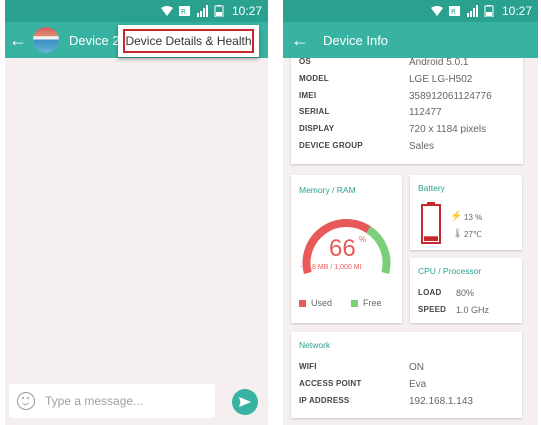  I want to click on detail-value: 112477, so click(425, 113).